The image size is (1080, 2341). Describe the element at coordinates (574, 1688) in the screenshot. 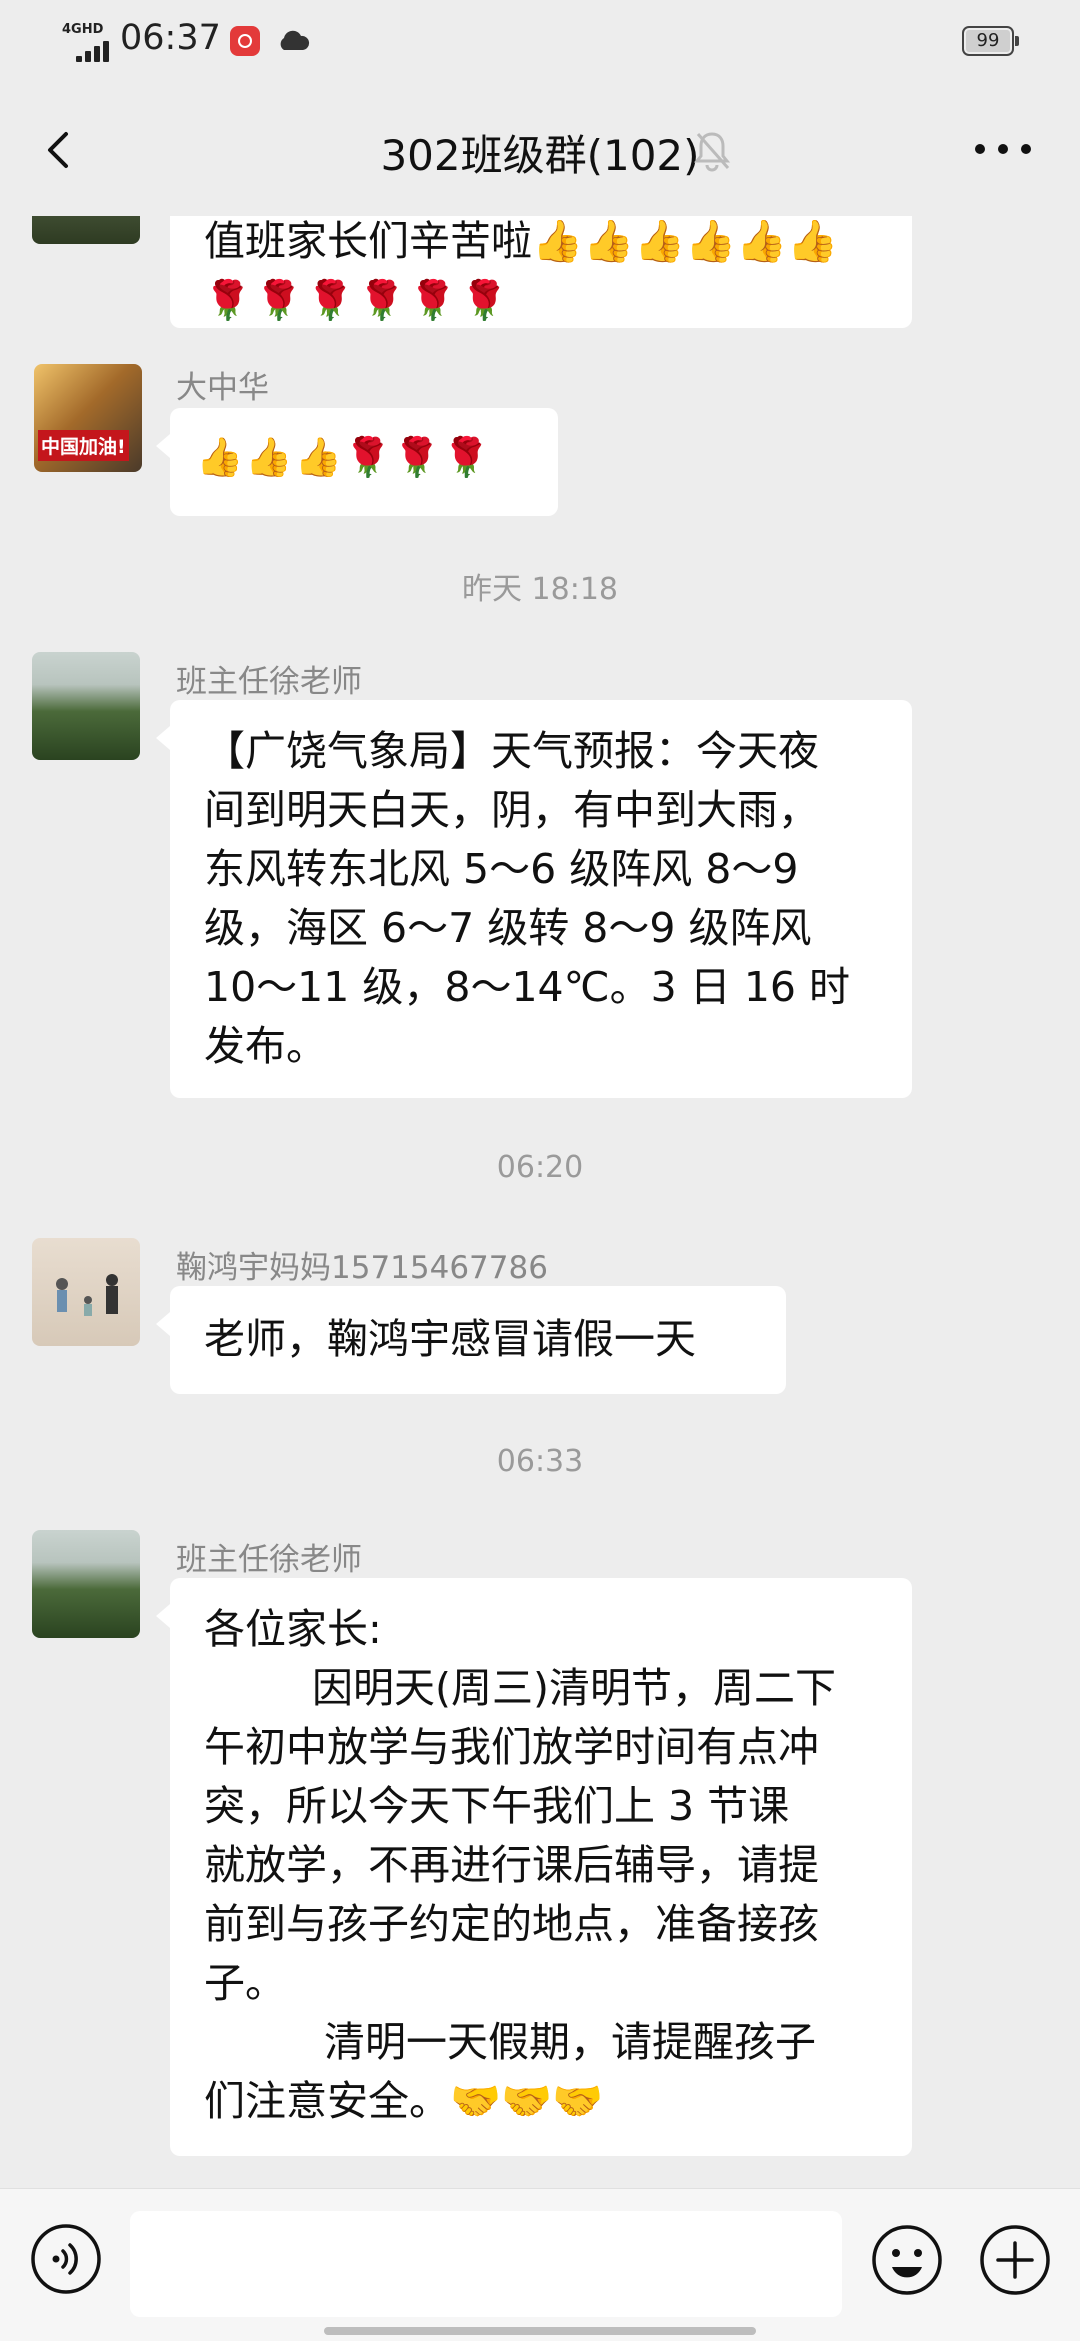

I see `message-line: 因明天(周三)清明节，周二下` at that location.